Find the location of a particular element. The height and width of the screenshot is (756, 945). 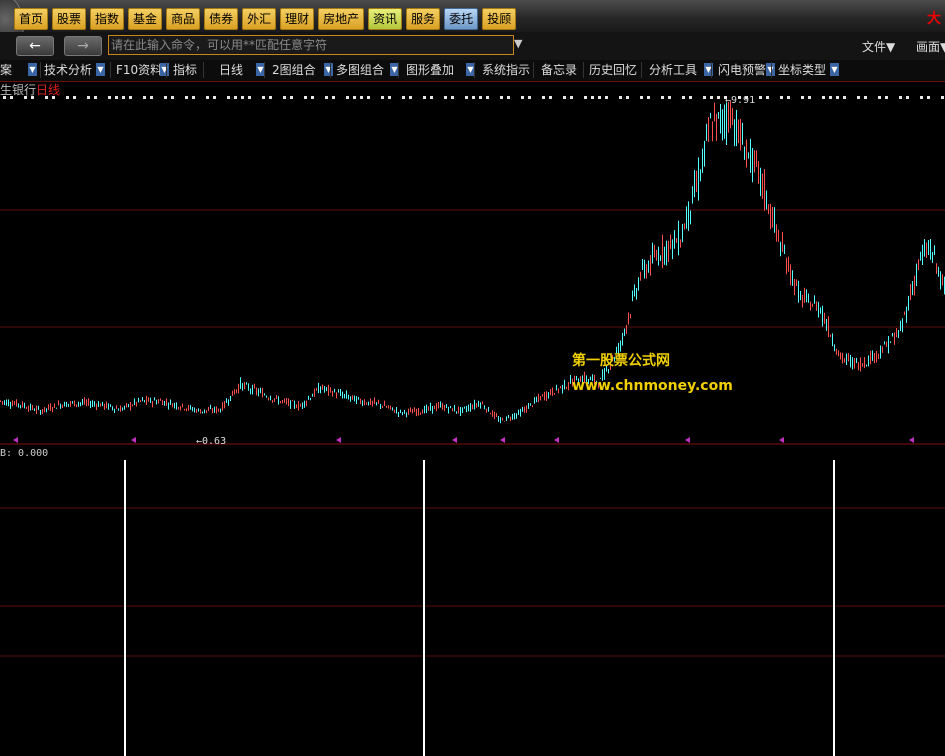

nav-button-10: 服务 is located at coordinates (423, 19).